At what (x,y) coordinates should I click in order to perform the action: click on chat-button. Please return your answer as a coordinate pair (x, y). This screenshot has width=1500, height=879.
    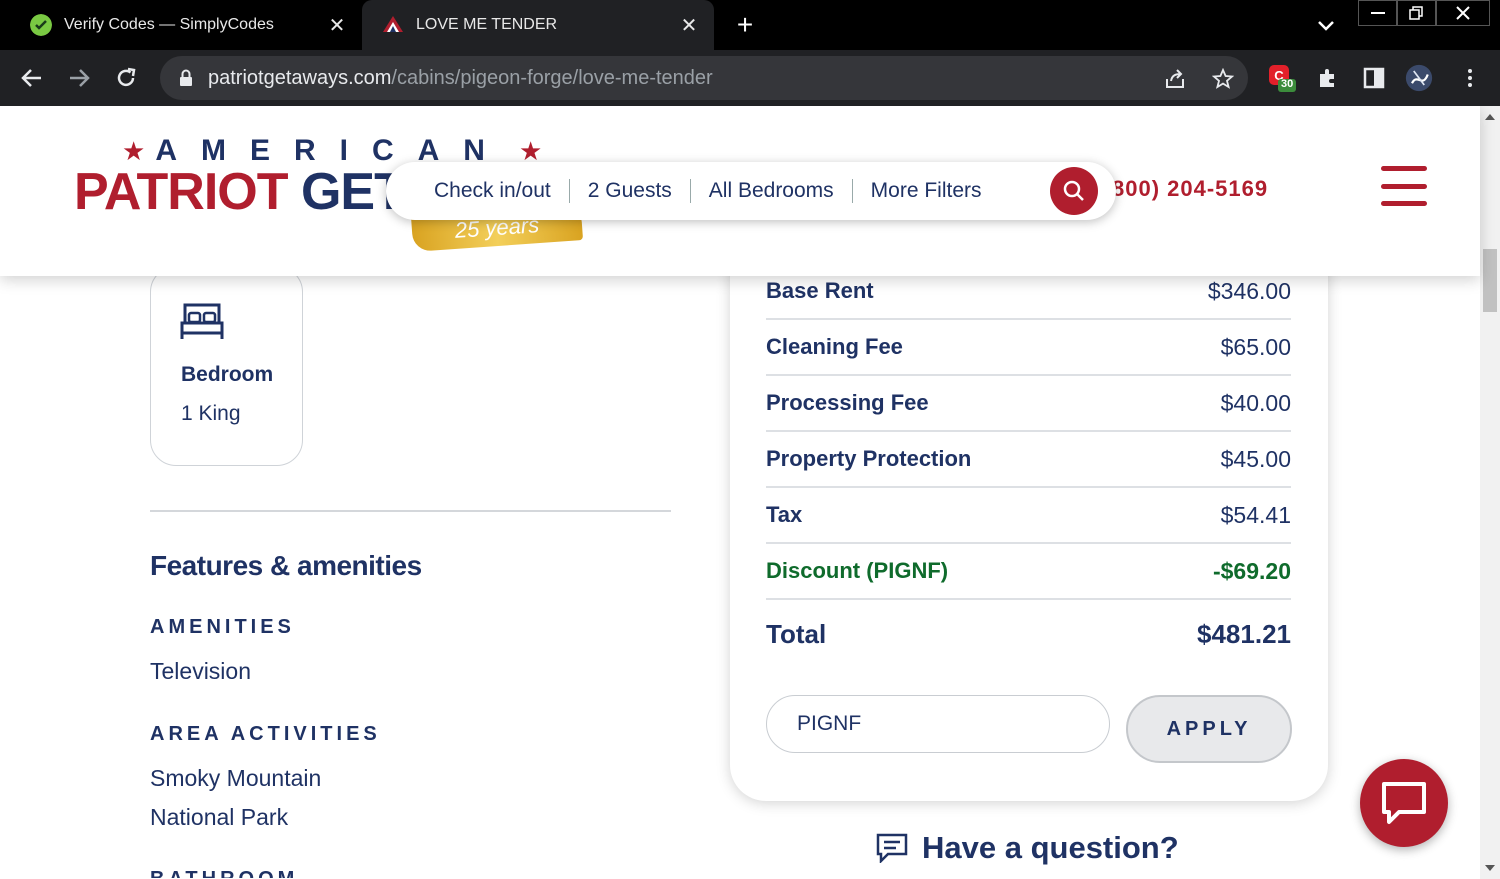
    Looking at the image, I should click on (1404, 803).